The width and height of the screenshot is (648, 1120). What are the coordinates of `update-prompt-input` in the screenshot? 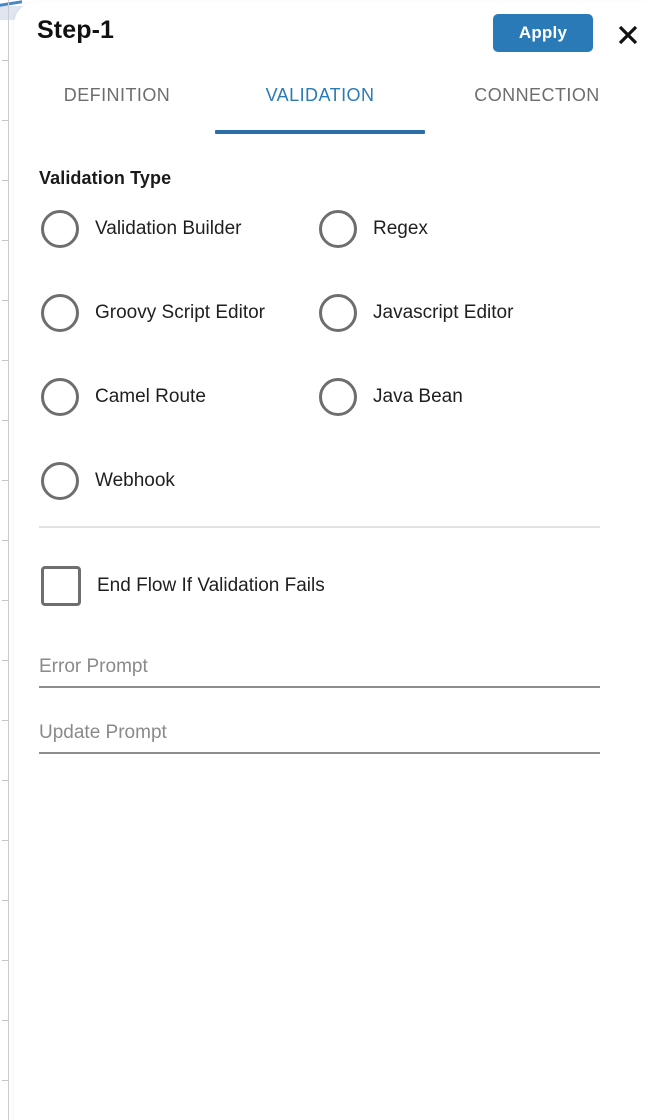 It's located at (319, 737).